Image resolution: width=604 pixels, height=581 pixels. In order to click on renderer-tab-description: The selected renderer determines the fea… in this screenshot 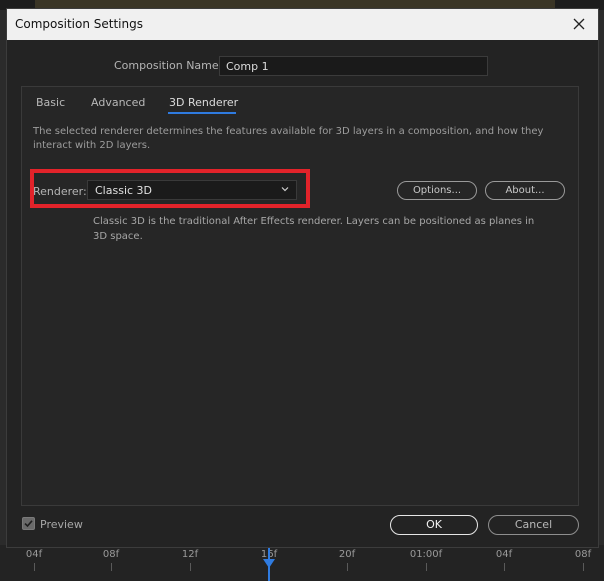, I will do `click(288, 138)`.